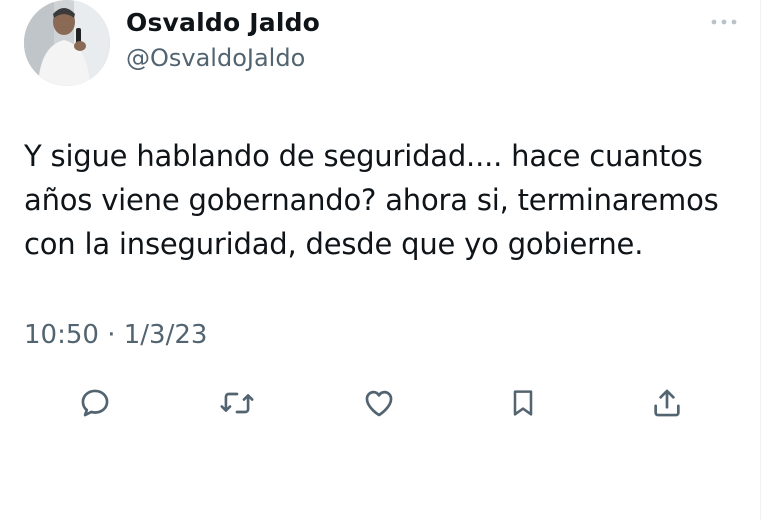  I want to click on divider, so click(760, 260).